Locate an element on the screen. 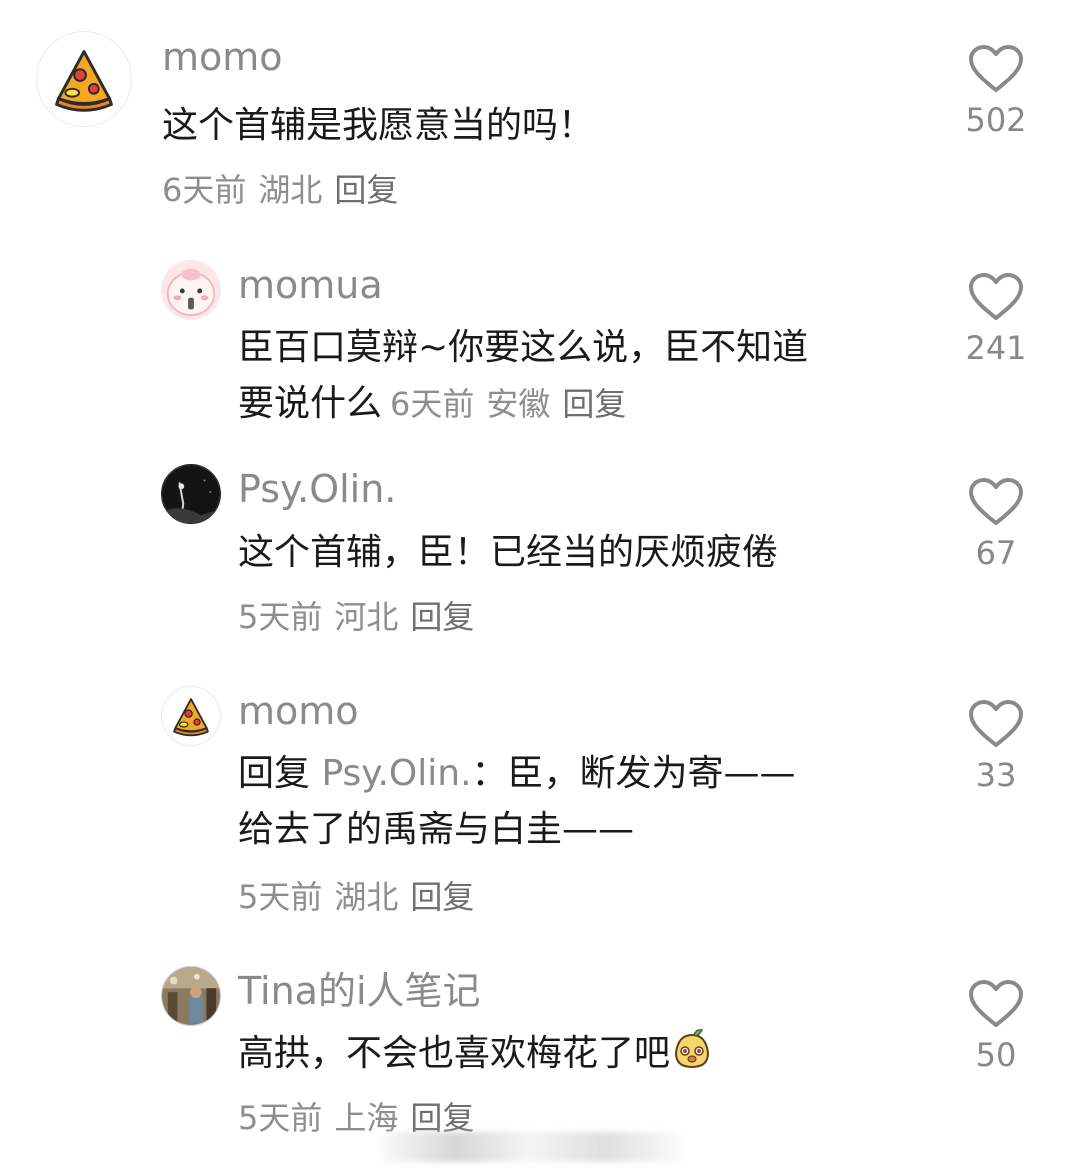 Image resolution: width=1069 pixels, height=1173 pixels. like-button: 50 is located at coordinates (996, 1027).